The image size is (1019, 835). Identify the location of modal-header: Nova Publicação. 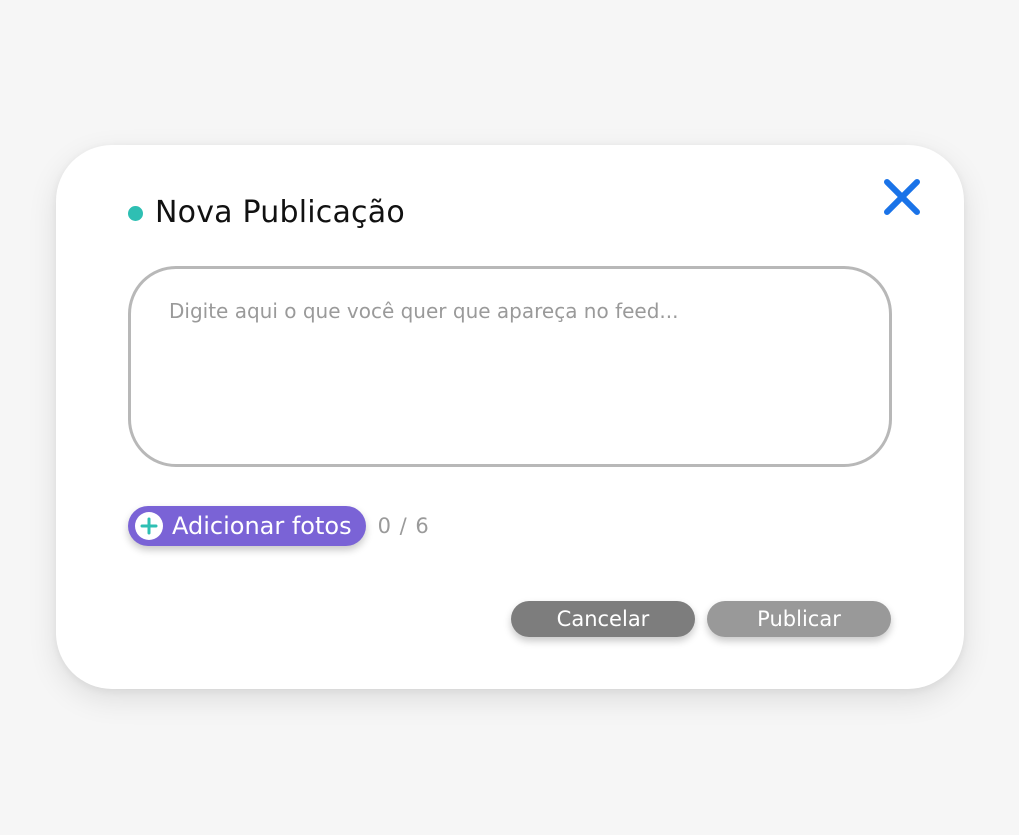
(266, 213).